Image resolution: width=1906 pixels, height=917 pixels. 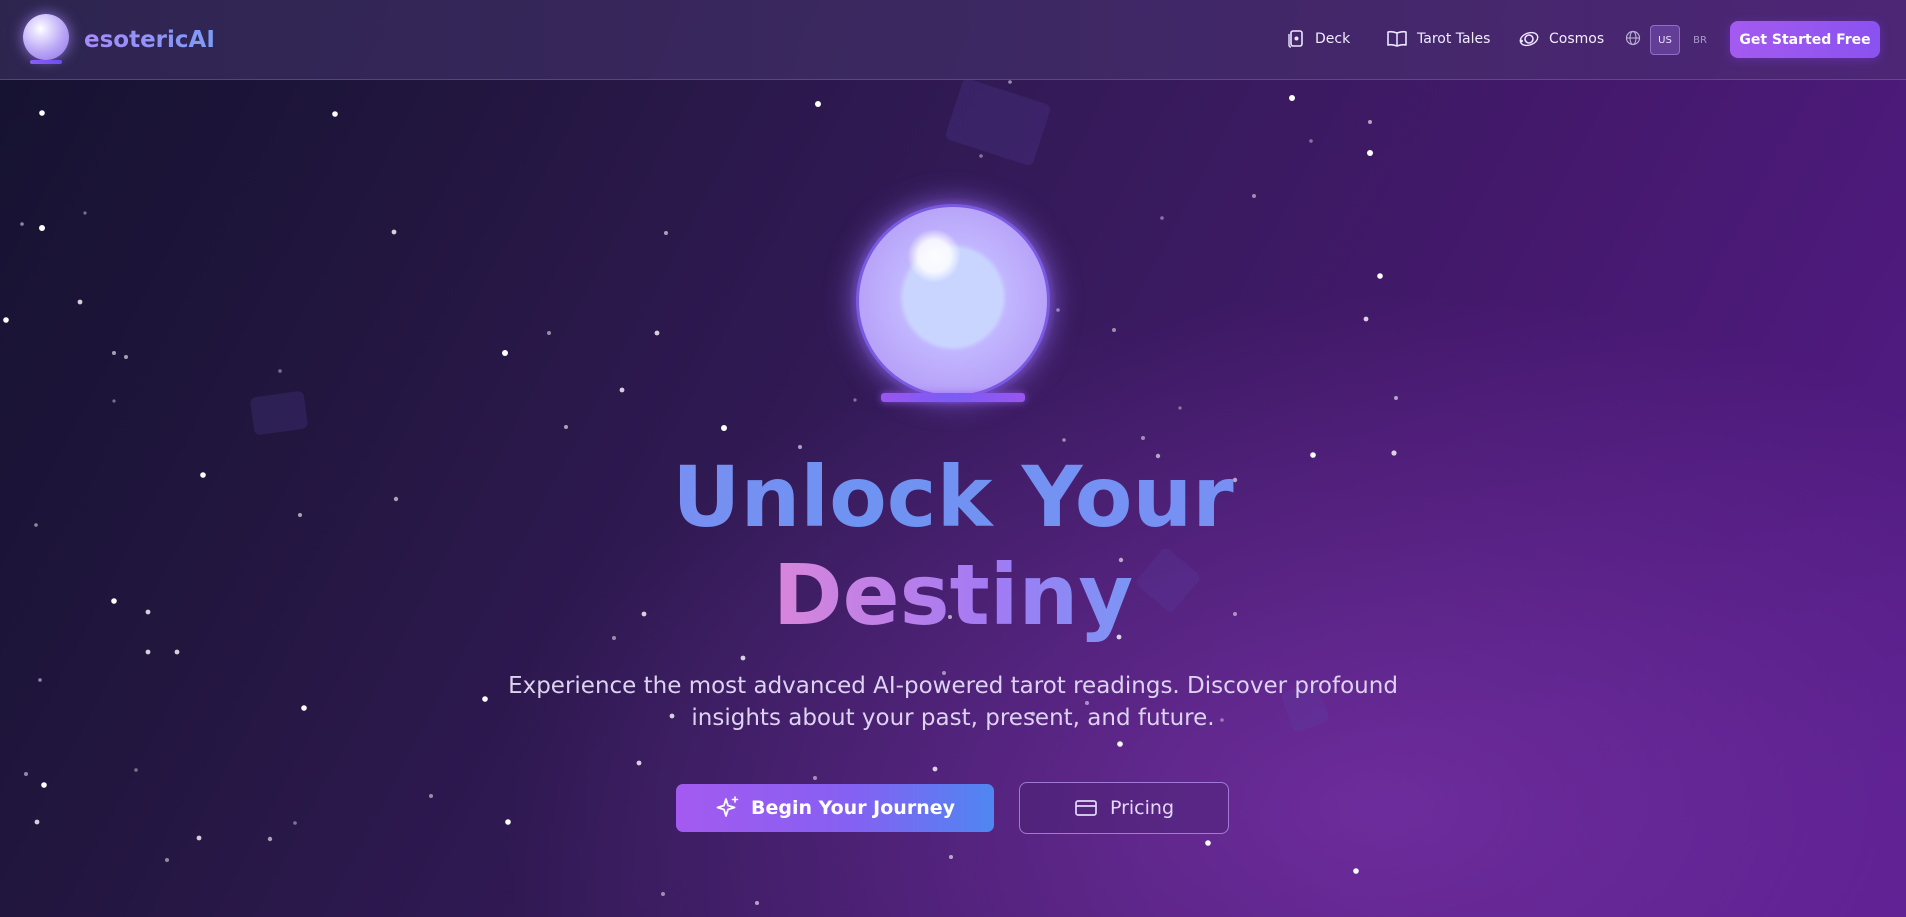 What do you see at coordinates (1454, 39) in the screenshot?
I see `nav-item-label: Tarot Tales` at bounding box center [1454, 39].